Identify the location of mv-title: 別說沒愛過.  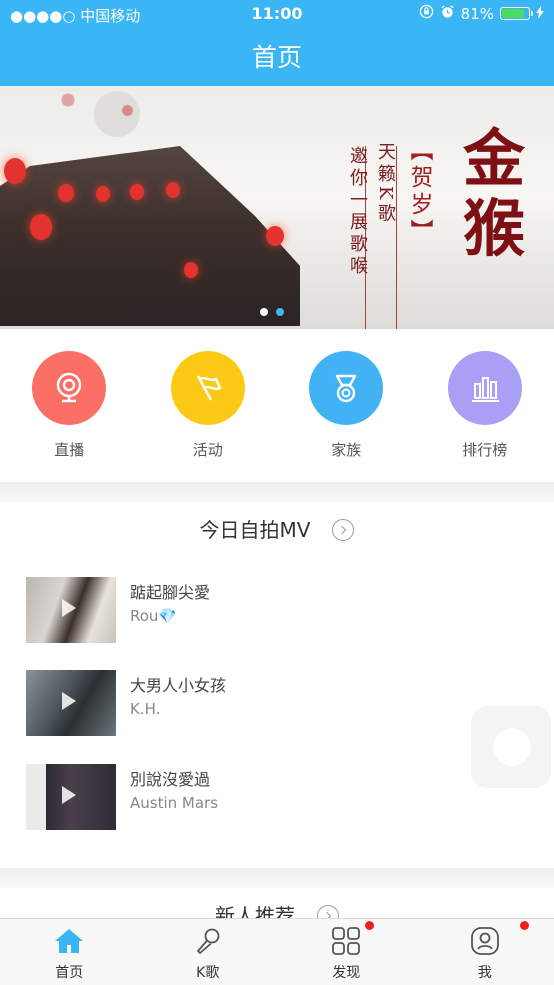
(170, 779).